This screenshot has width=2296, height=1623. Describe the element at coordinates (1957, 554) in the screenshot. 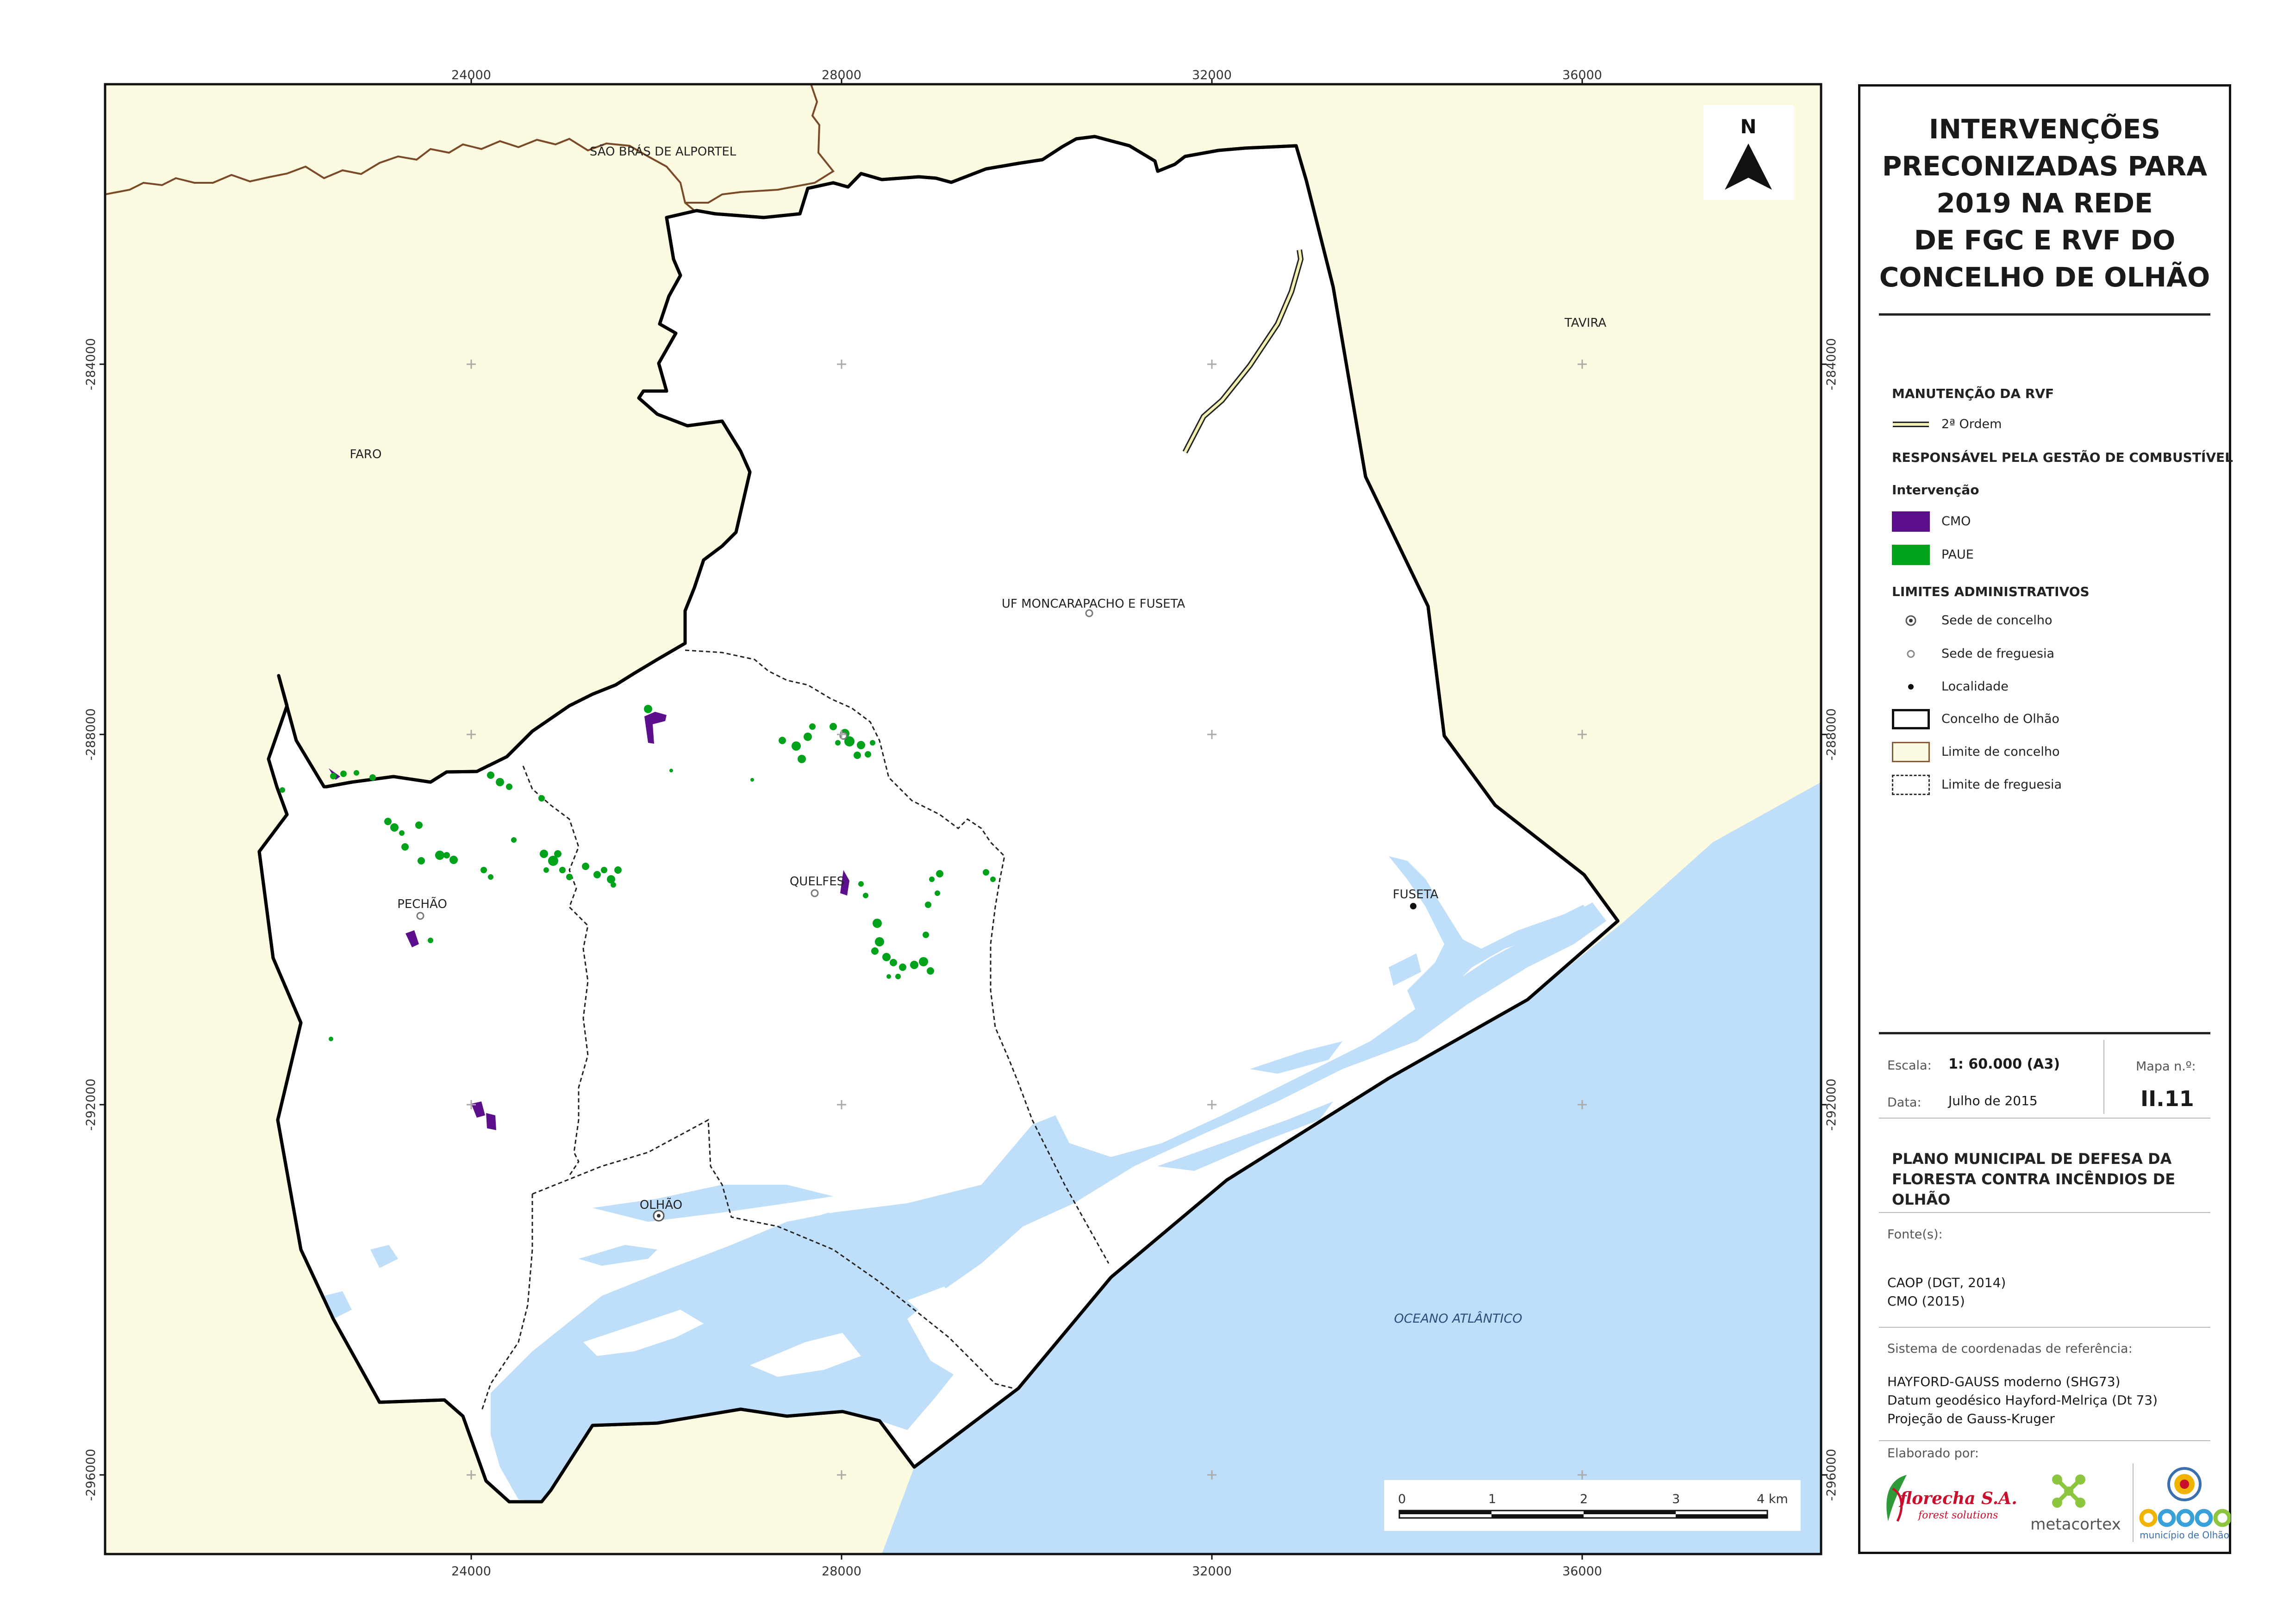

I see `legend-item-label: PAUE` at that location.